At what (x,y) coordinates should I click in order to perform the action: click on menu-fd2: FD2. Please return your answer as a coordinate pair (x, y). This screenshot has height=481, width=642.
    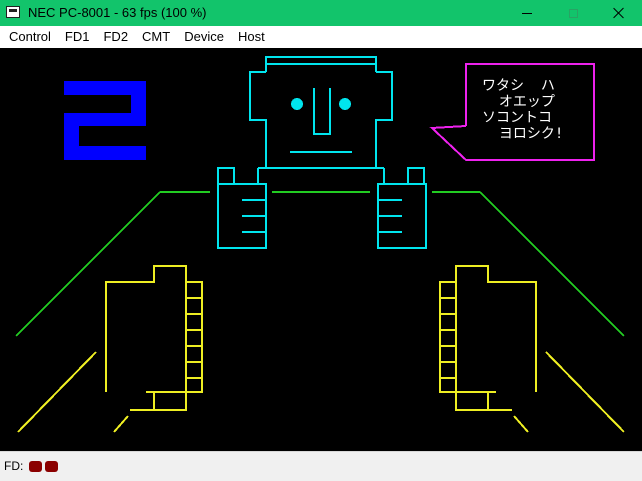
    Looking at the image, I should click on (115, 37).